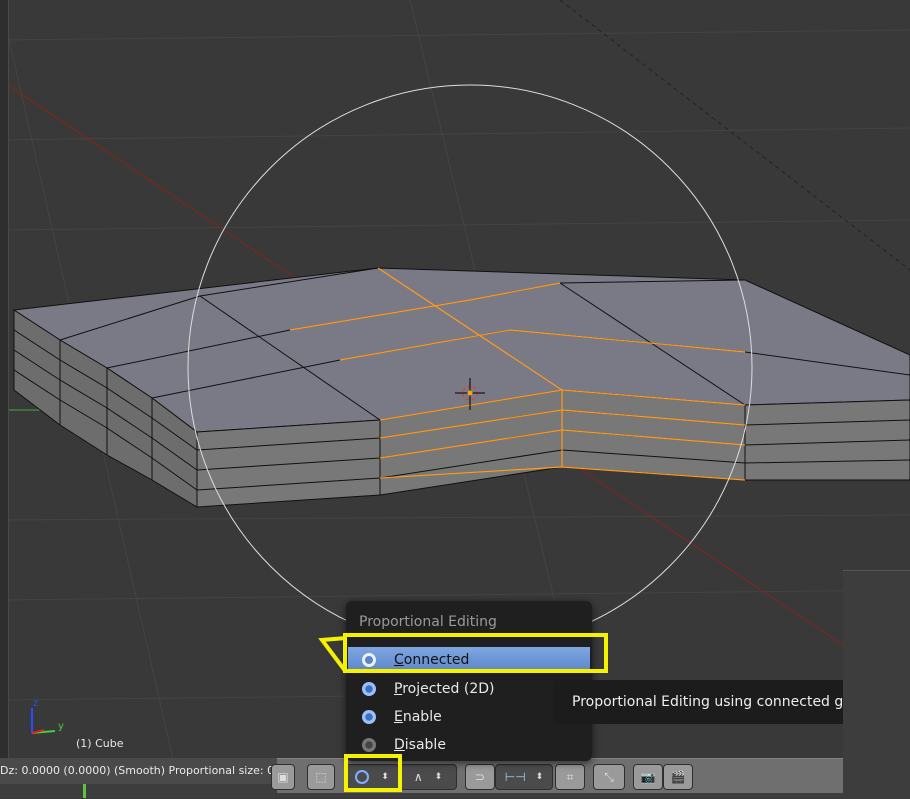 Image resolution: width=910 pixels, height=799 pixels. What do you see at coordinates (428, 777) in the screenshot?
I see `falloff-dropdown: ∧ ⬍` at bounding box center [428, 777].